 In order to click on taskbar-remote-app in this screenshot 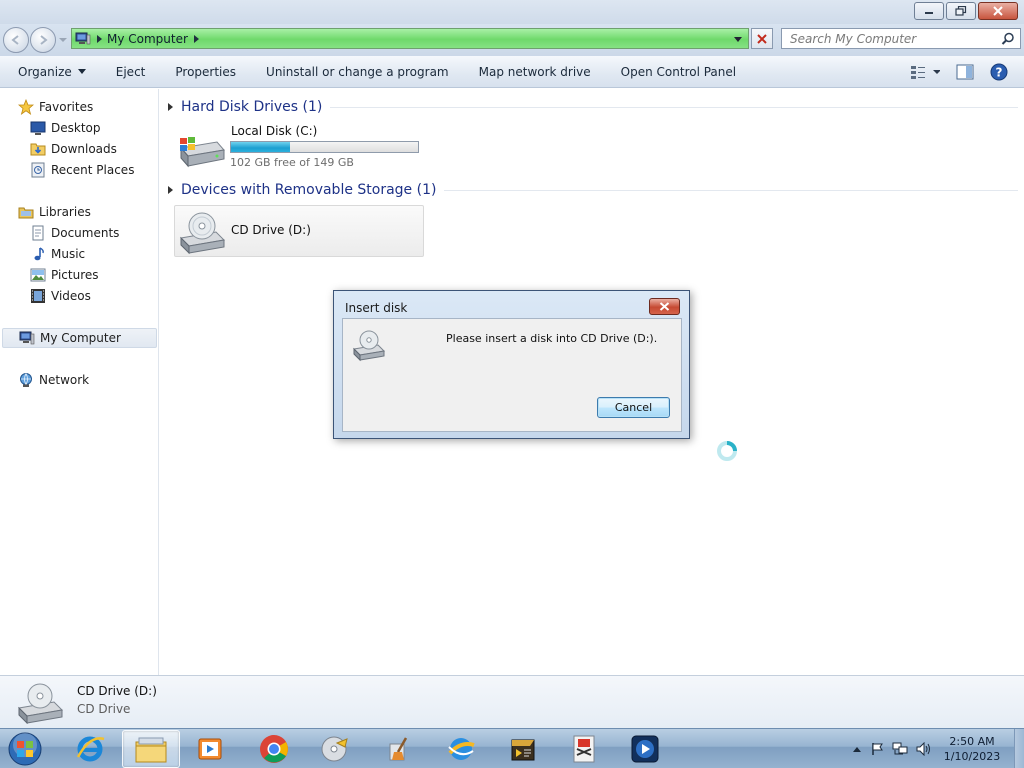, I will do `click(584, 749)`.